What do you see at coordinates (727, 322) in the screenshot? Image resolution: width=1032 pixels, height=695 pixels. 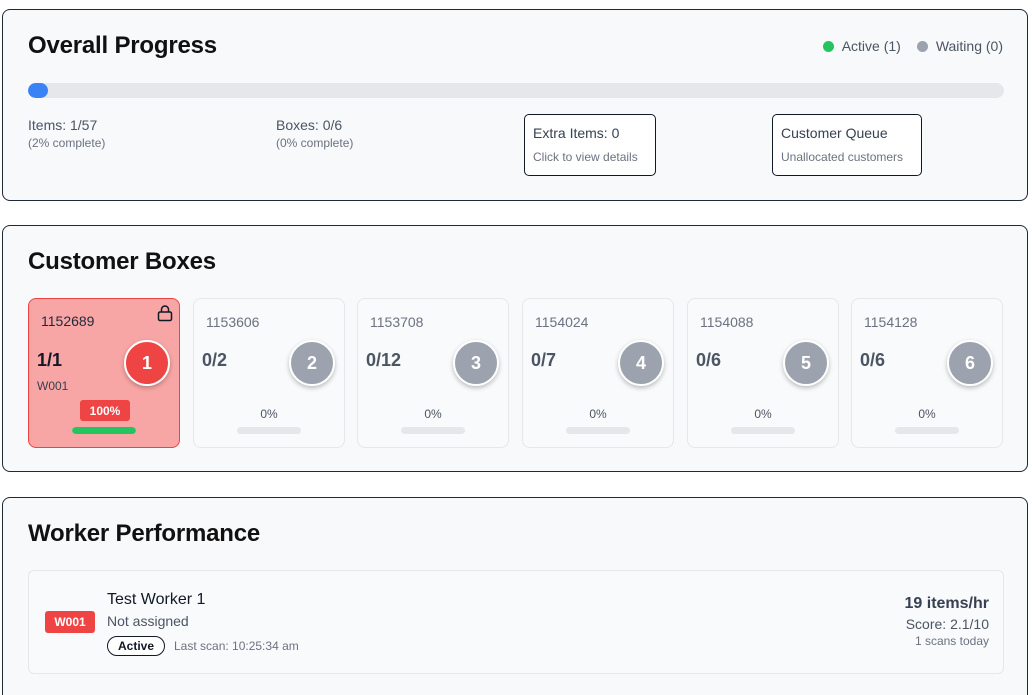 I see `customer-box-id: 1154088` at bounding box center [727, 322].